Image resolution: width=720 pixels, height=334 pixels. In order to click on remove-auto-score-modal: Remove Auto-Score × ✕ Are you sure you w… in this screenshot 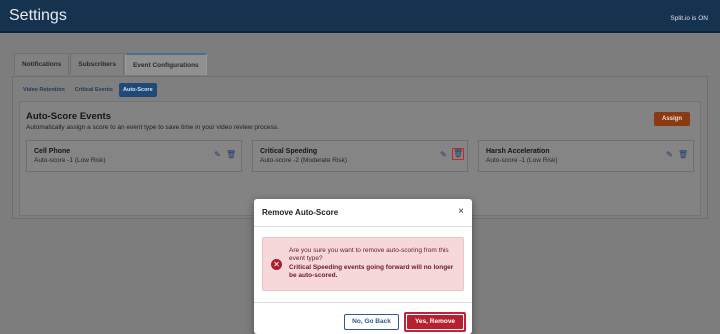, I will do `click(363, 266)`.